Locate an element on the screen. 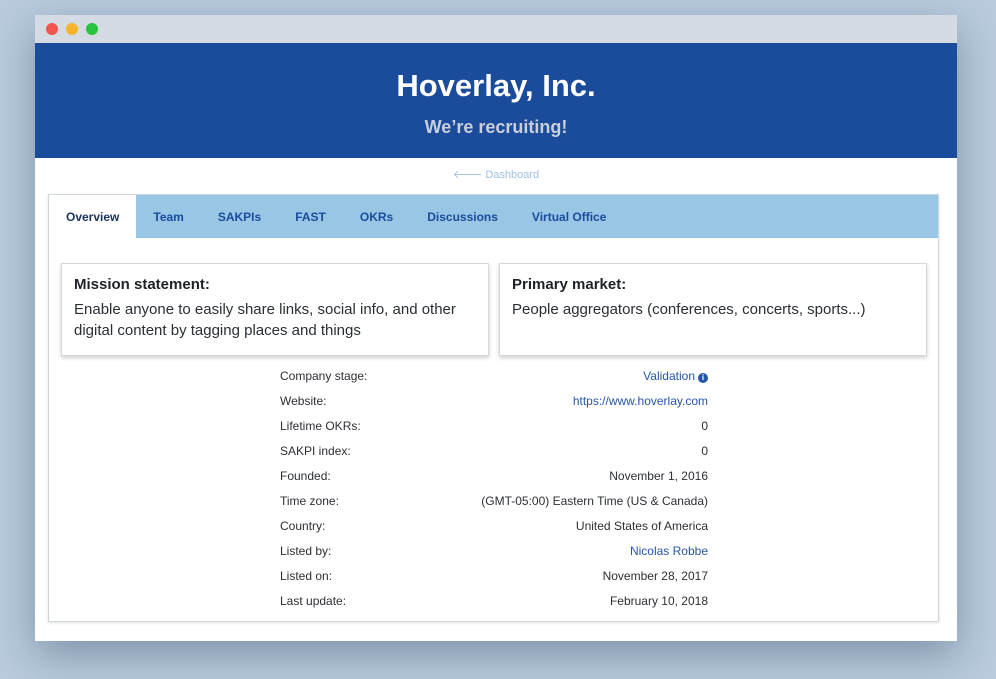 The height and width of the screenshot is (679, 996). detail-label: Last update: is located at coordinates (313, 601).